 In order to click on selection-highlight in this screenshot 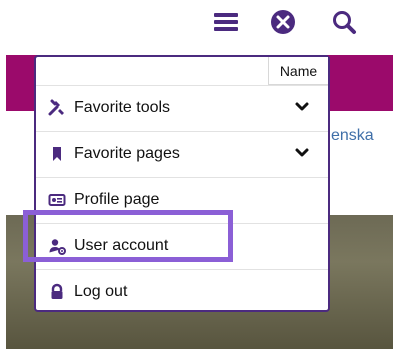, I will do `click(128, 236)`.